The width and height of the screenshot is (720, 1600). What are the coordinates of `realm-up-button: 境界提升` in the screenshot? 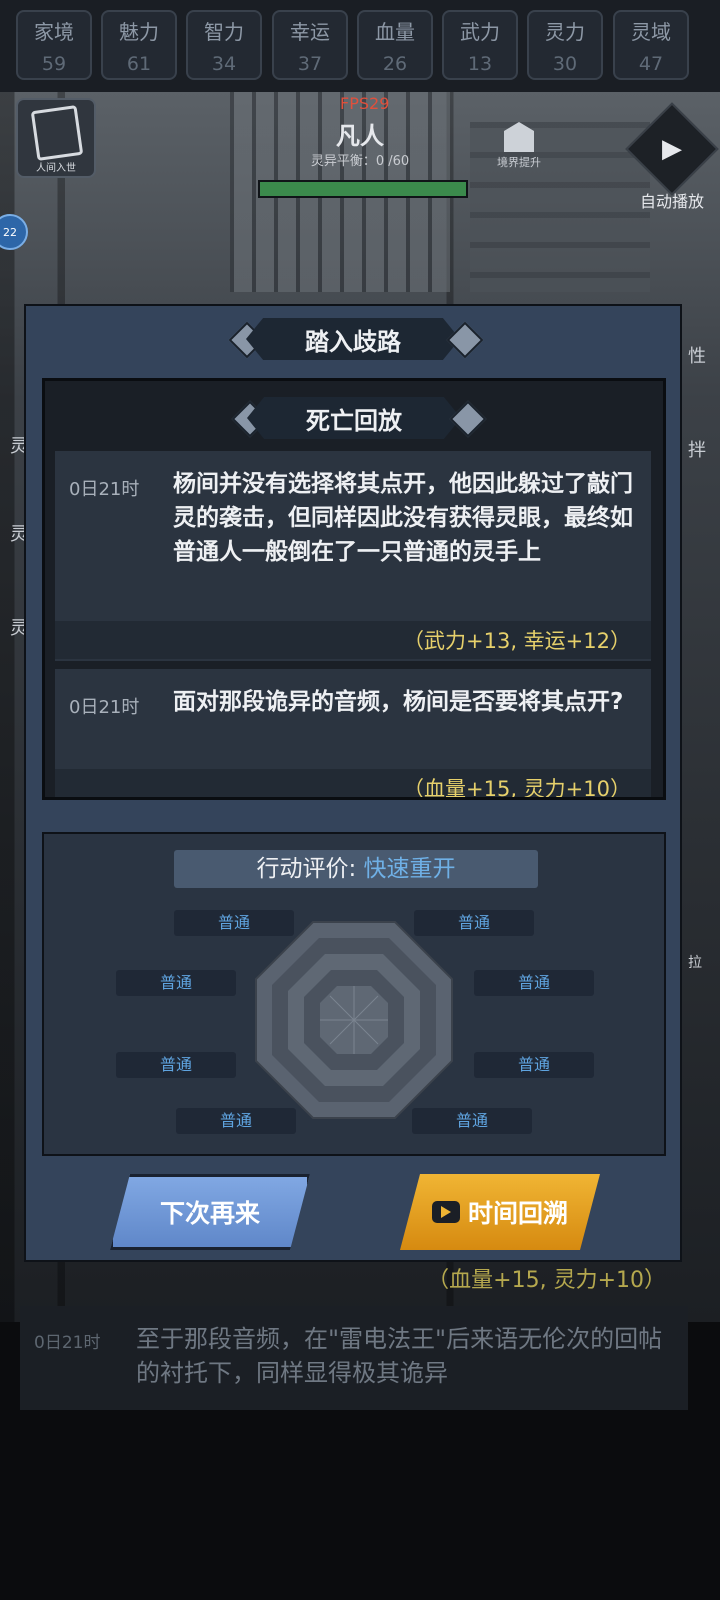 It's located at (519, 146).